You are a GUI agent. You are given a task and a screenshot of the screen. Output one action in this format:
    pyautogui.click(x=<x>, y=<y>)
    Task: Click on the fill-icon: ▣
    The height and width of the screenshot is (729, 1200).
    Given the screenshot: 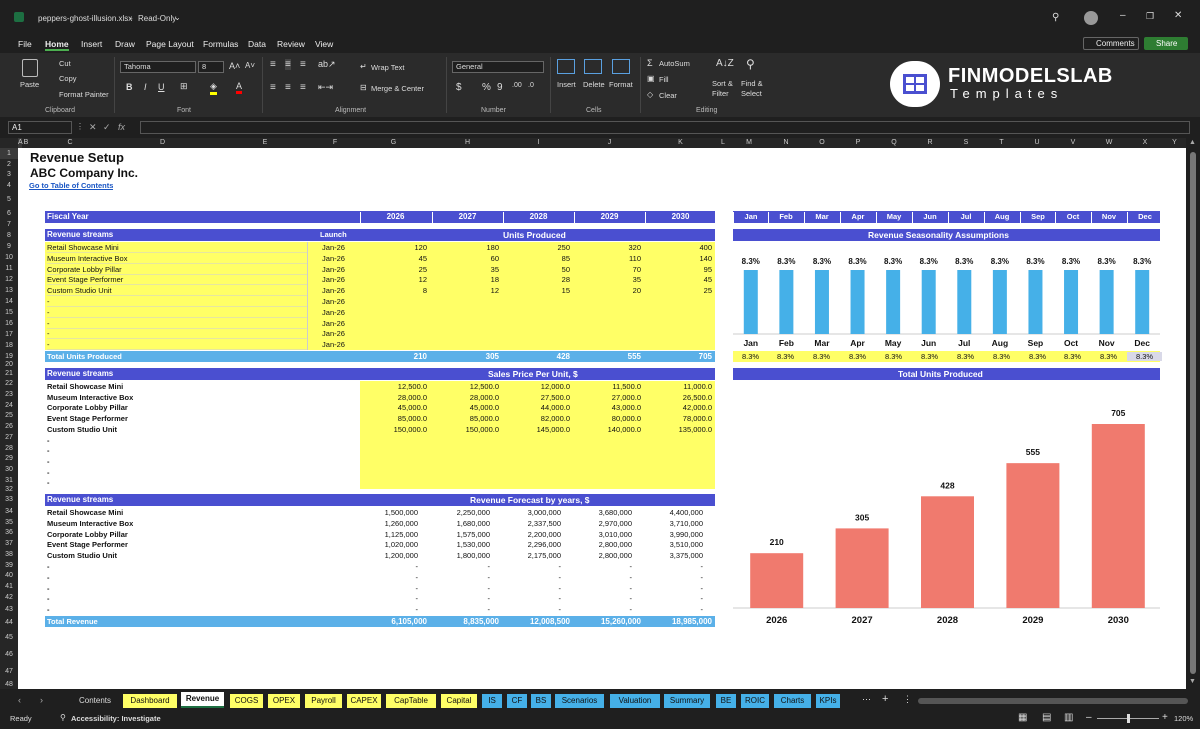 What is the action you would take?
    pyautogui.click(x=651, y=78)
    